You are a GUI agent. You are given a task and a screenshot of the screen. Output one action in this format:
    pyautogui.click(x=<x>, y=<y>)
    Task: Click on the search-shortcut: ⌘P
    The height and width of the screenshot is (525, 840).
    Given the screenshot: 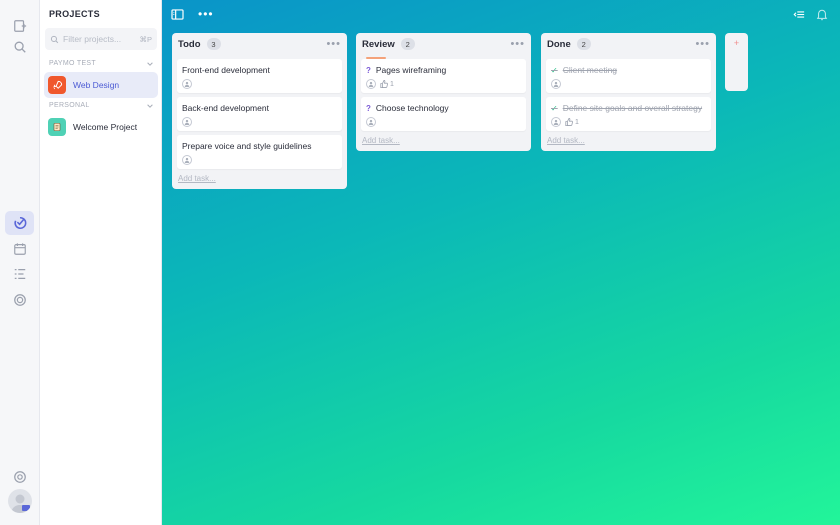 What is the action you would take?
    pyautogui.click(x=145, y=39)
    